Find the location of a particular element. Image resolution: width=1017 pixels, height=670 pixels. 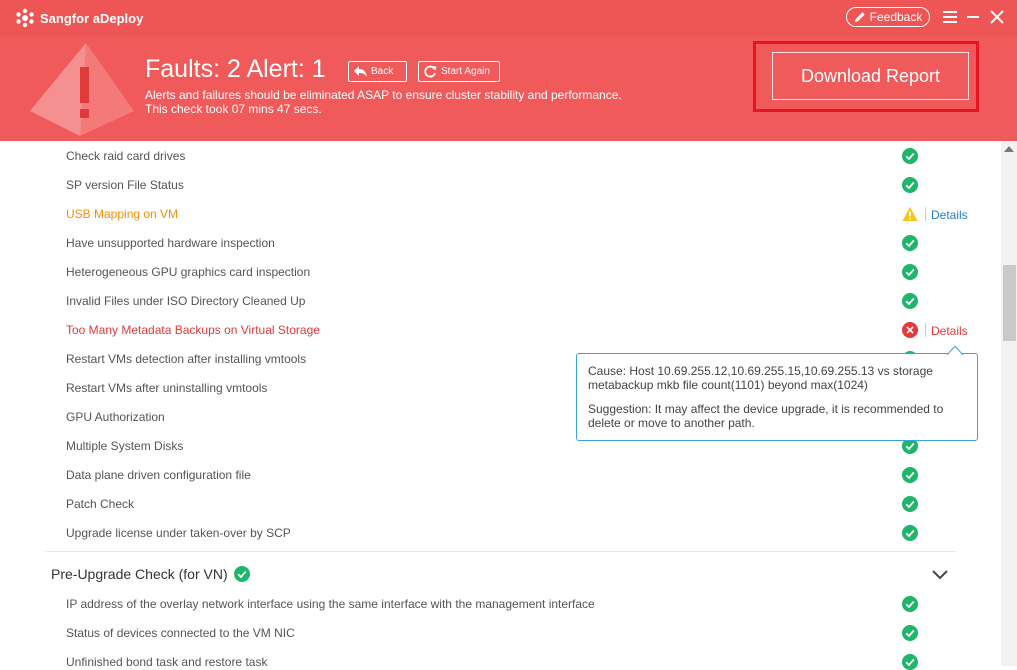

close-icon is located at coordinates (997, 17).